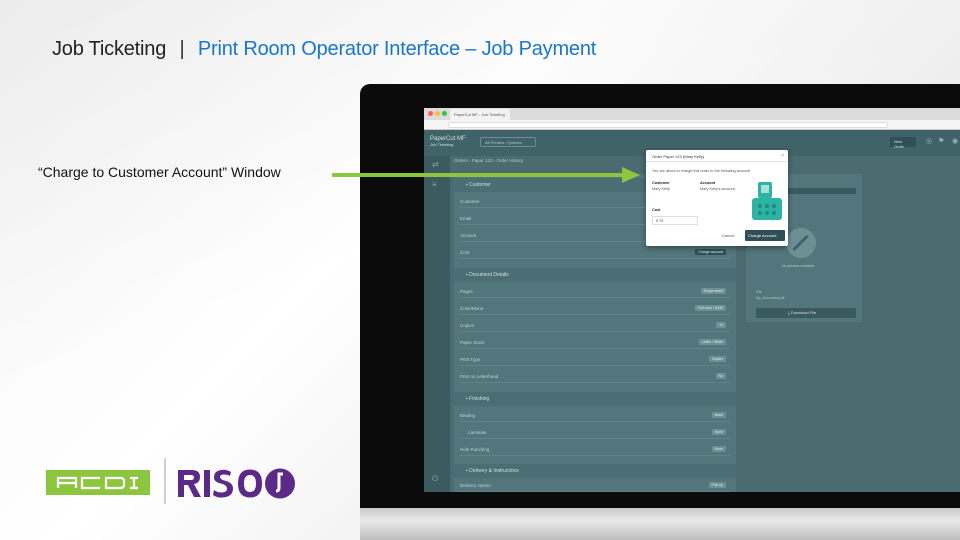 Image resolution: width=960 pixels, height=540 pixels. What do you see at coordinates (595, 308) in the screenshot?
I see `row-color: Color/Mono Full color / B&W` at bounding box center [595, 308].